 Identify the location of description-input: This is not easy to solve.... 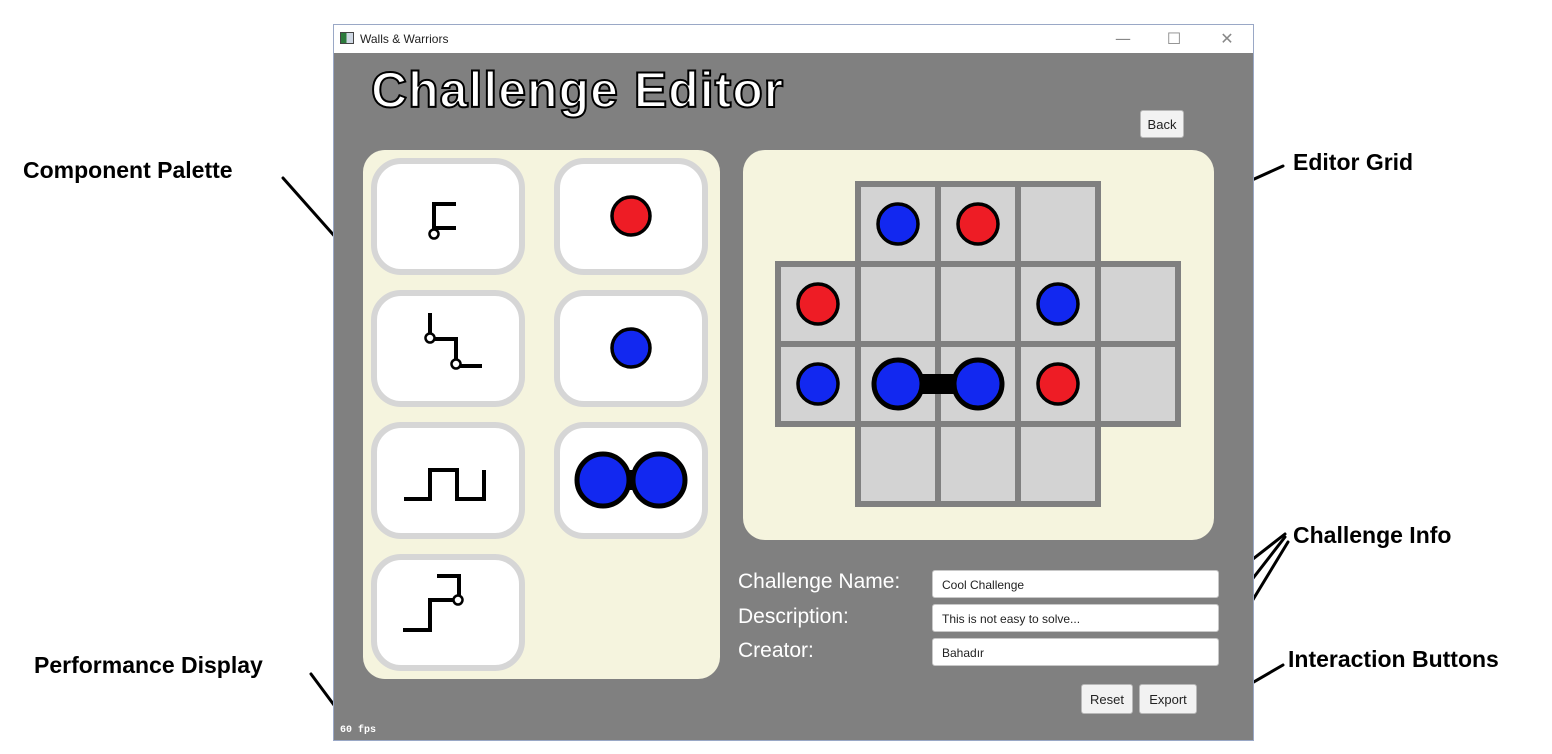
(1075, 618).